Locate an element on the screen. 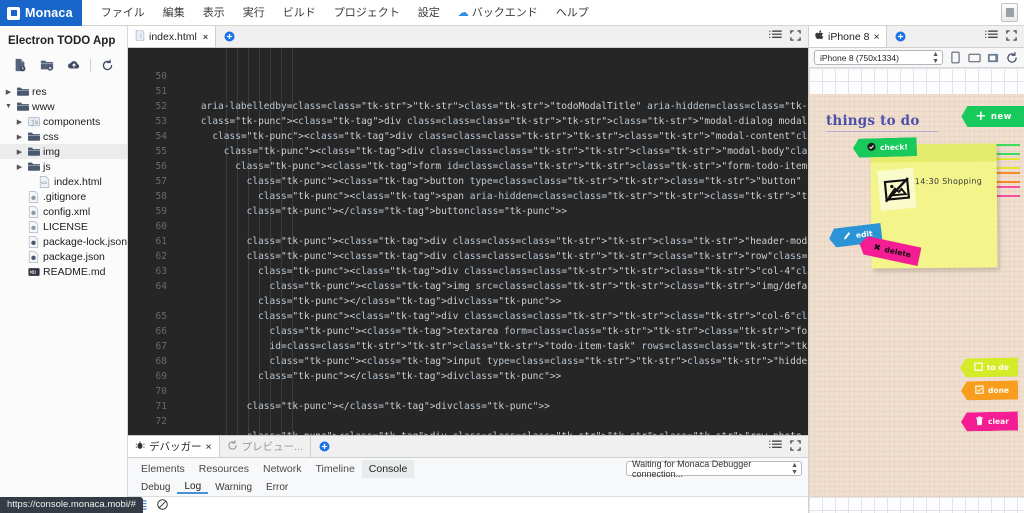  line-number: 56 is located at coordinates (161, 166).